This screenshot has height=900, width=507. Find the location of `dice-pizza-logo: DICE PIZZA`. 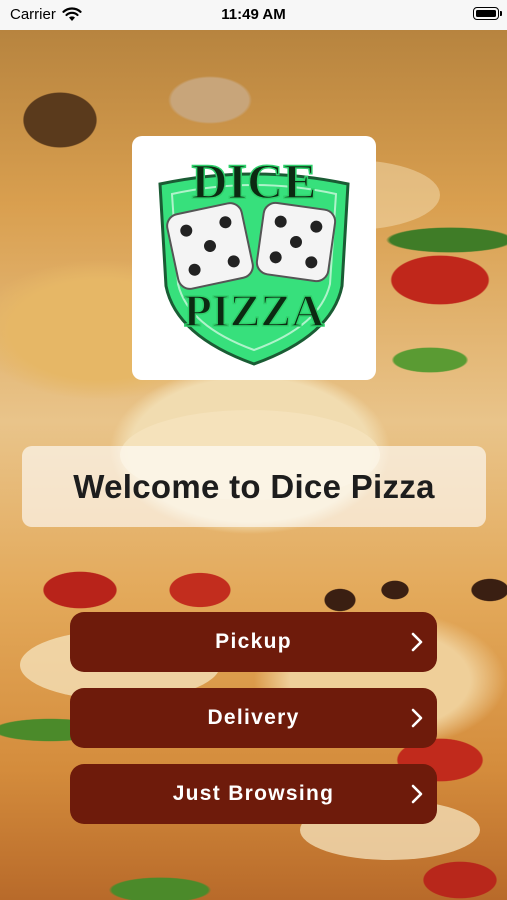

dice-pizza-logo: DICE PIZZA is located at coordinates (254, 258).